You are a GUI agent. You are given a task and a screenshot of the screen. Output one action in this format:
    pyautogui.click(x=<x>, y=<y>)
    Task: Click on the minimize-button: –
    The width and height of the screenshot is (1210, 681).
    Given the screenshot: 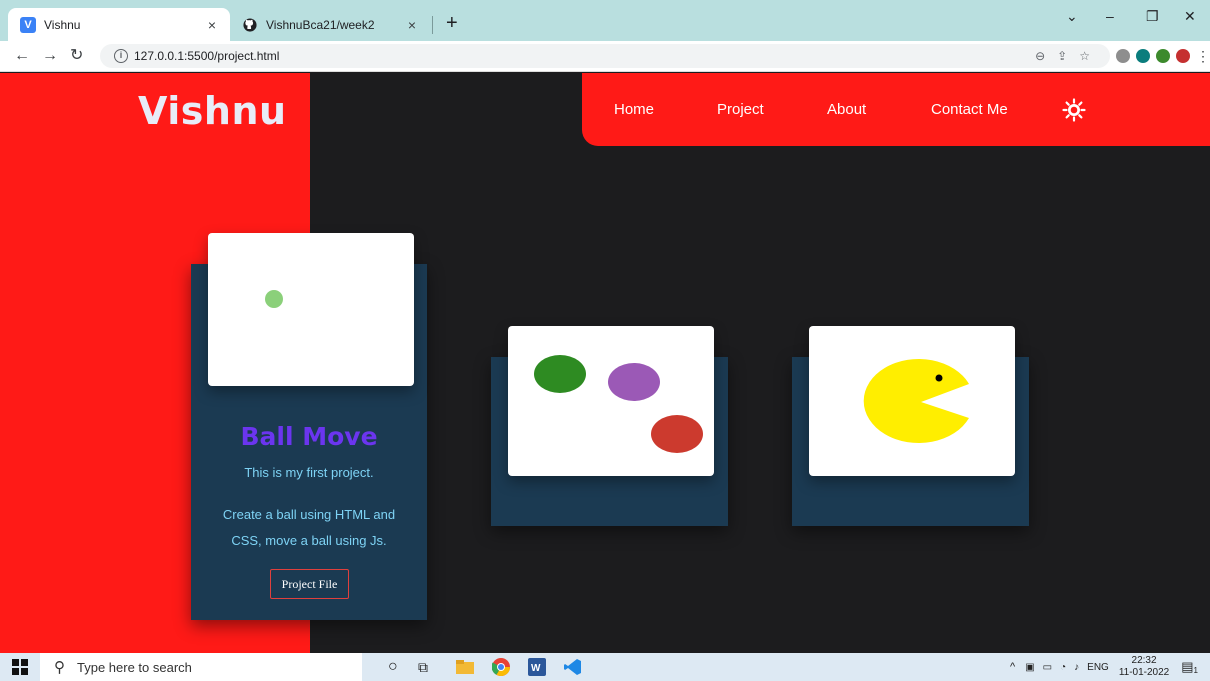 What is the action you would take?
    pyautogui.click(x=1110, y=16)
    